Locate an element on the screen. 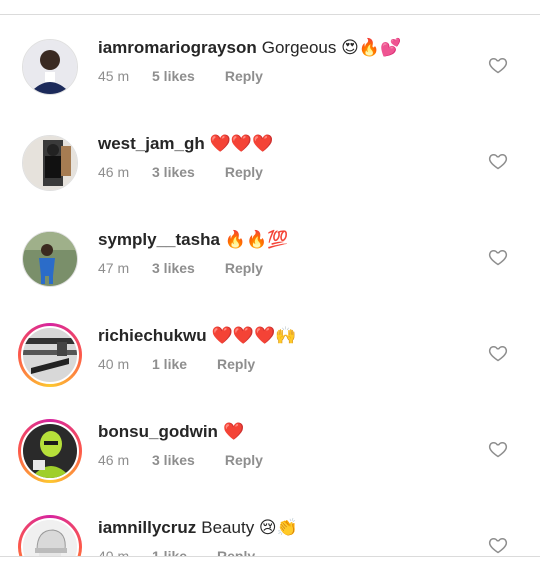  comment-text-line: symply__tasha 🔥🔥💯 is located at coordinates (193, 240).